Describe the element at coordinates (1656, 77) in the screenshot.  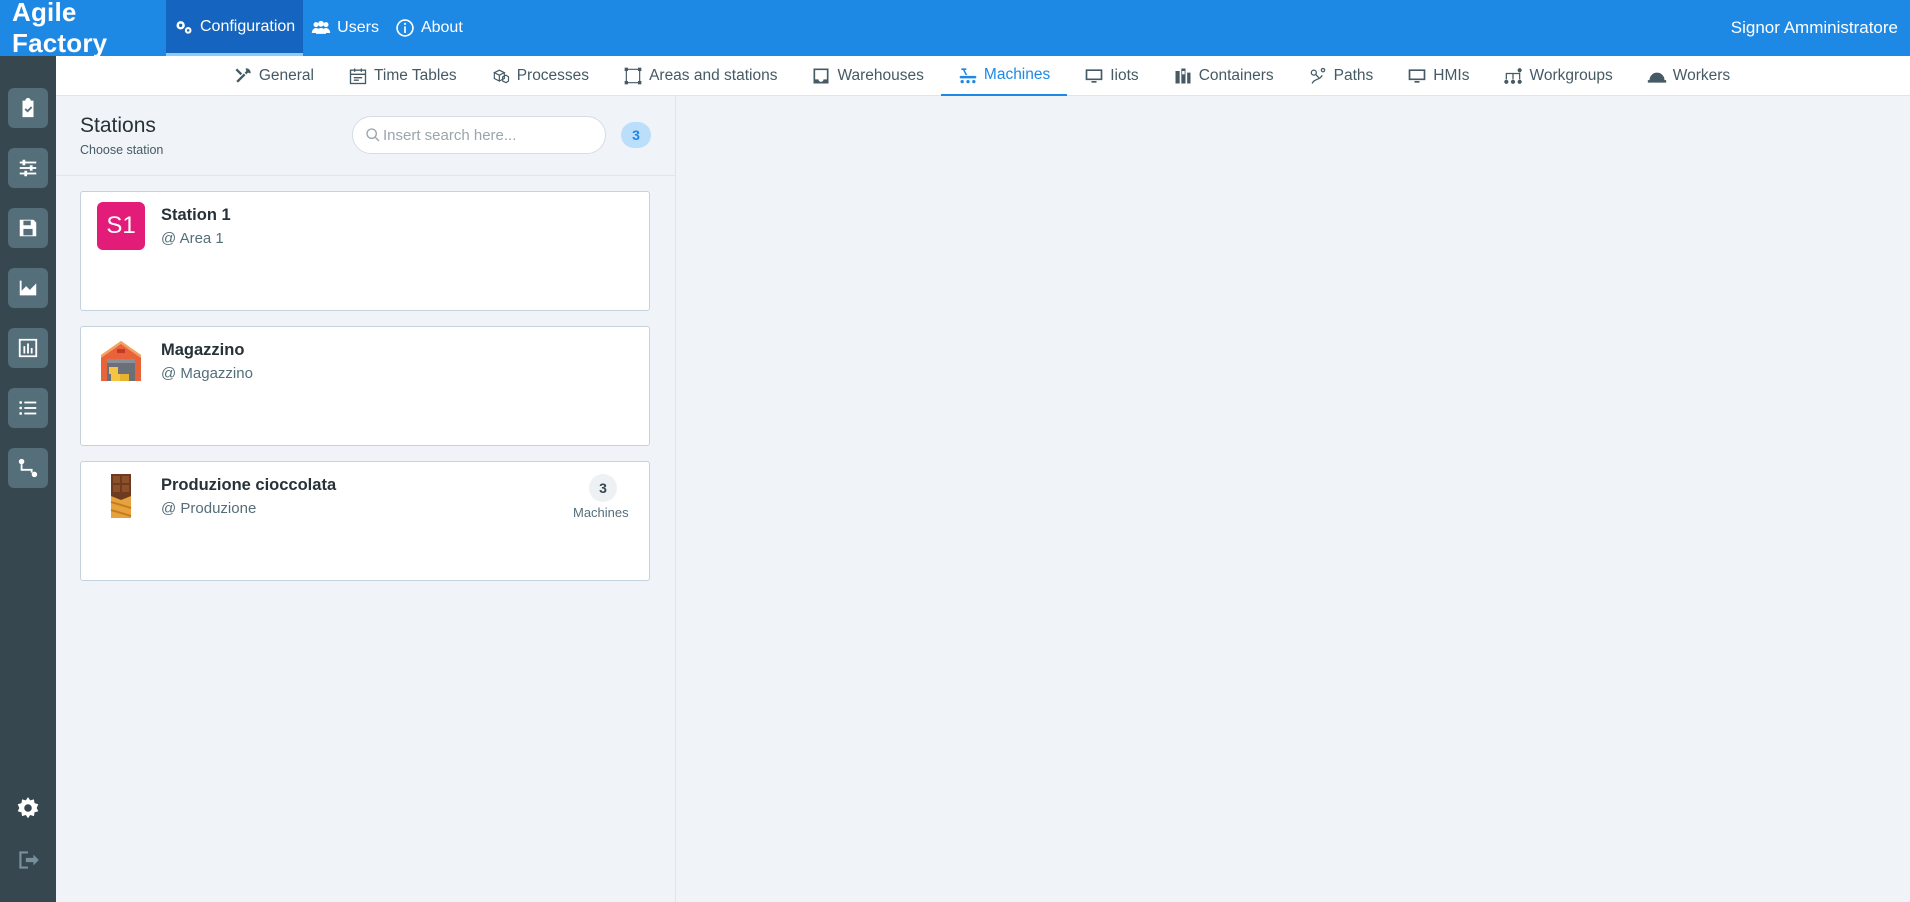
I see `helmet-icon` at that location.